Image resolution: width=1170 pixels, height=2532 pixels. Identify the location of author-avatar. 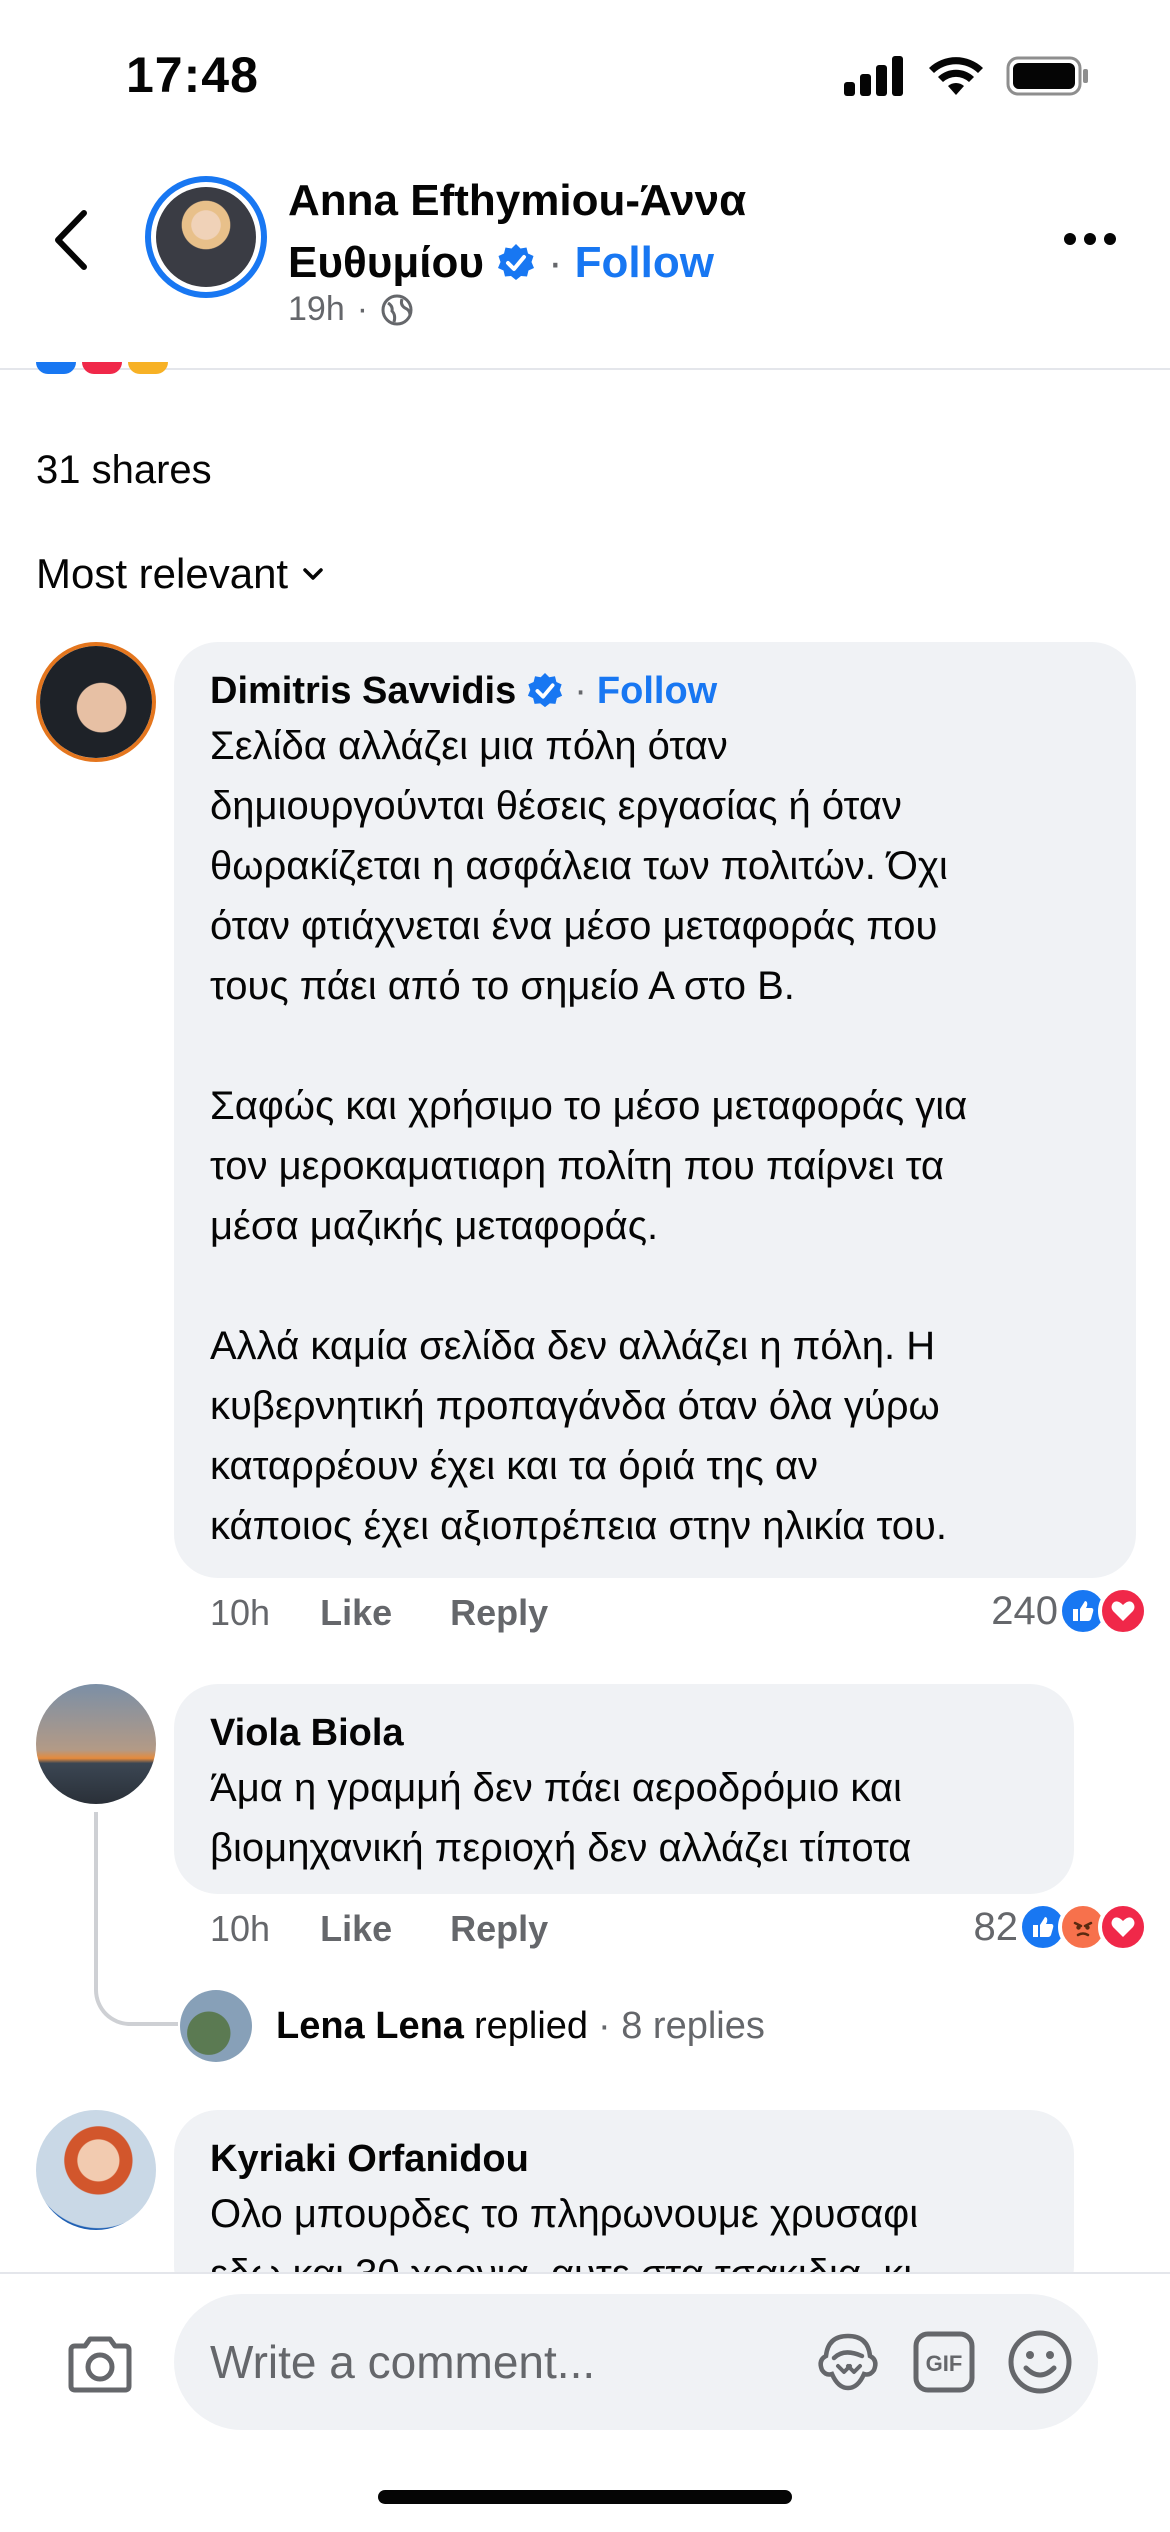
(206, 237).